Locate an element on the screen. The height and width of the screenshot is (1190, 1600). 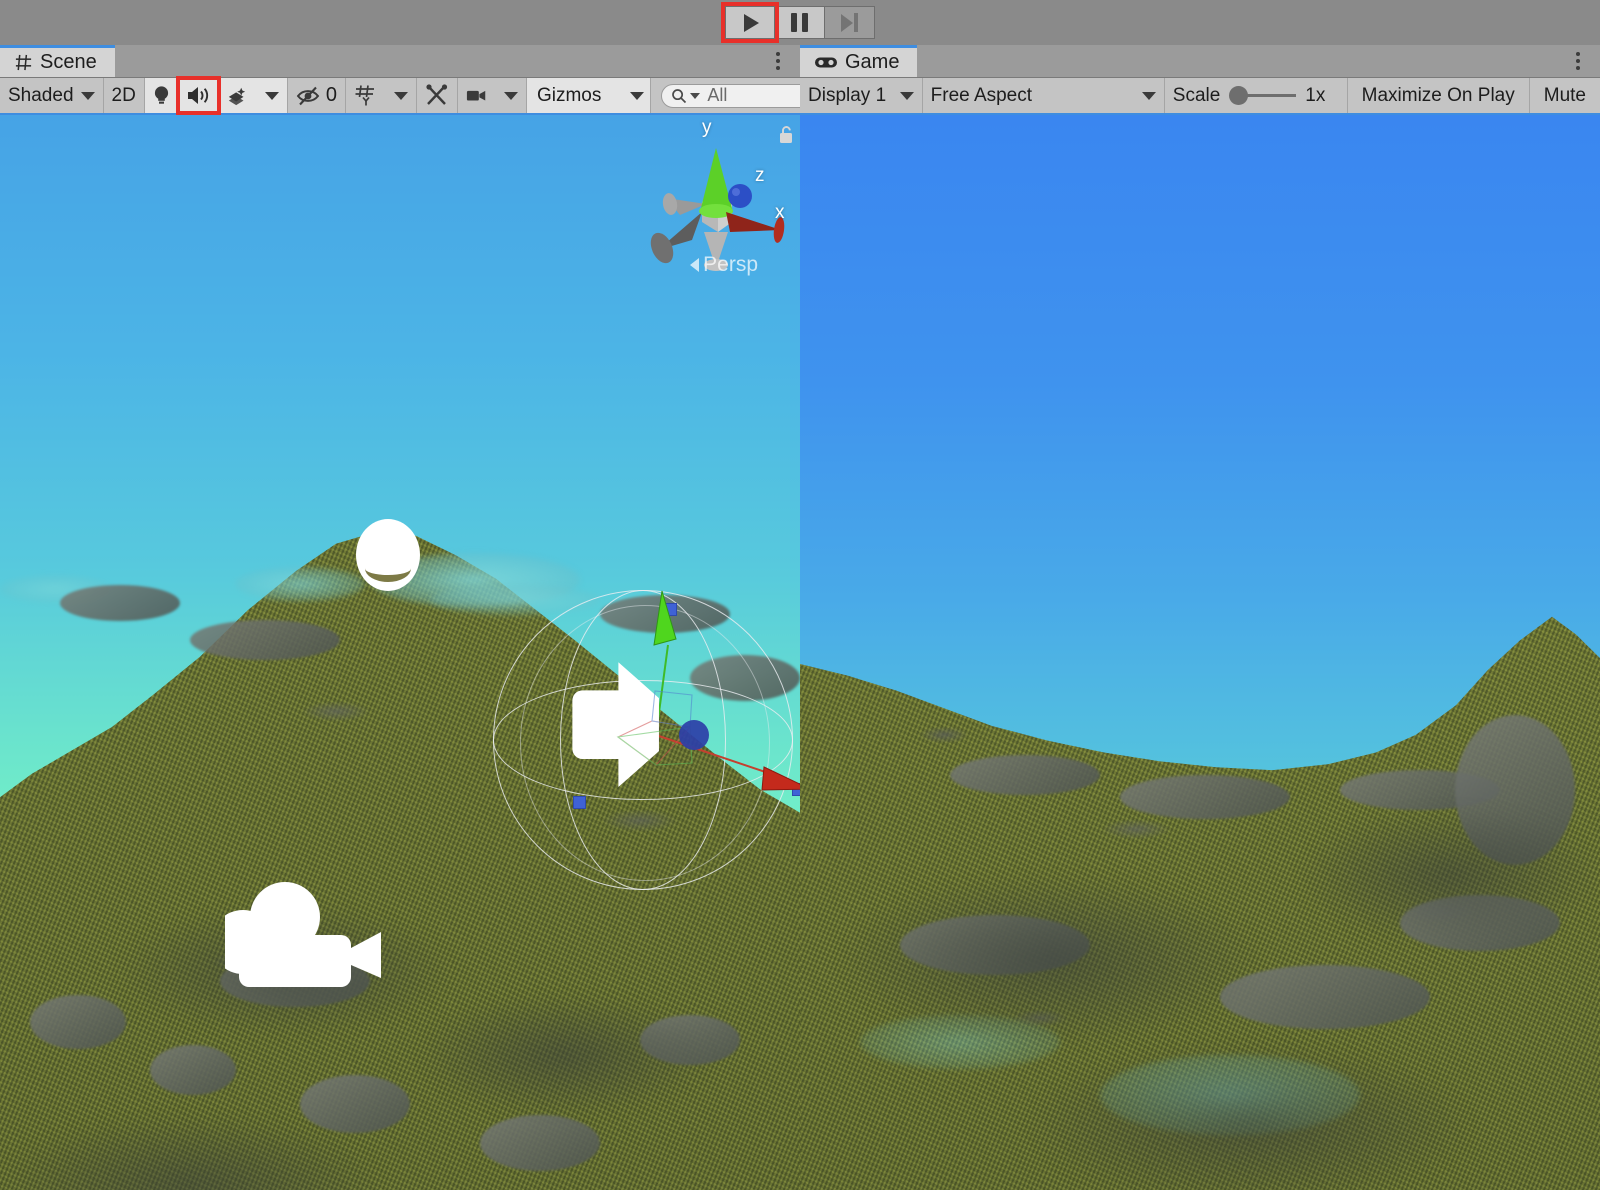
tab-scene: Scene is located at coordinates (57, 61).